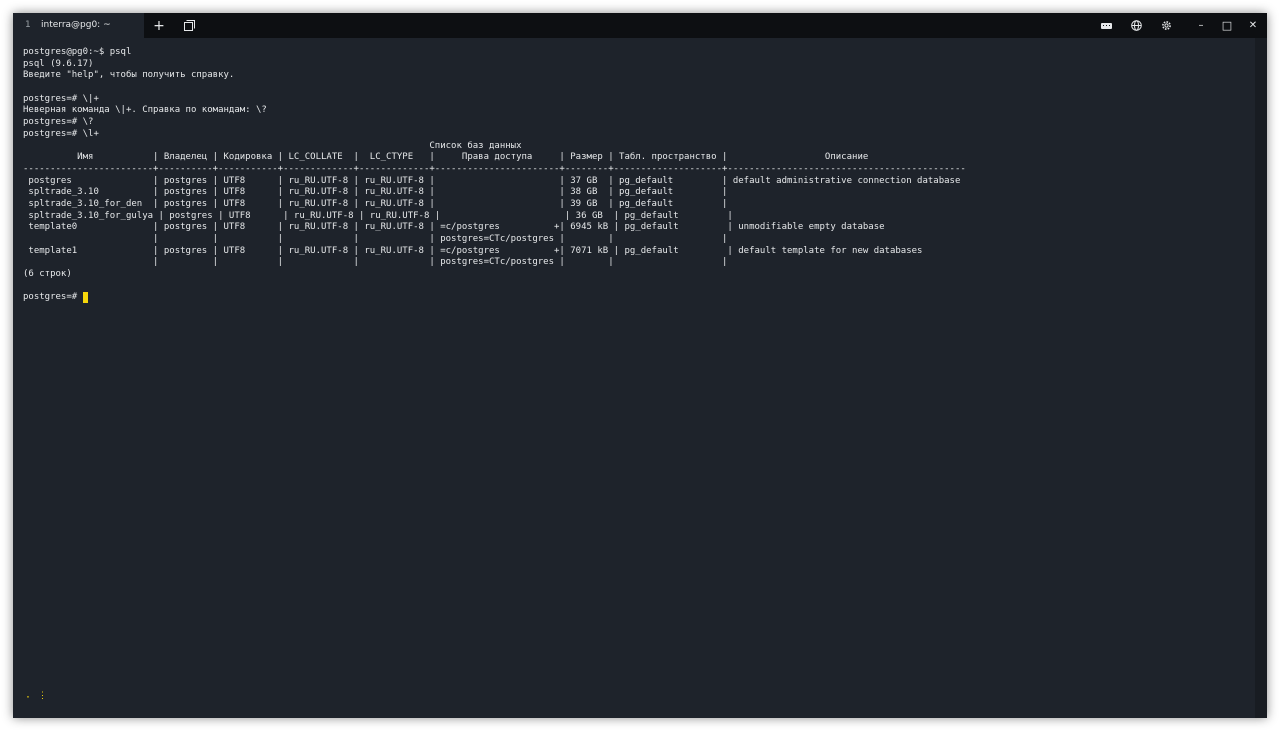 The width and height of the screenshot is (1280, 731). I want to click on terminal-line: Введите "help", чтобы получить справку., so click(129, 75).